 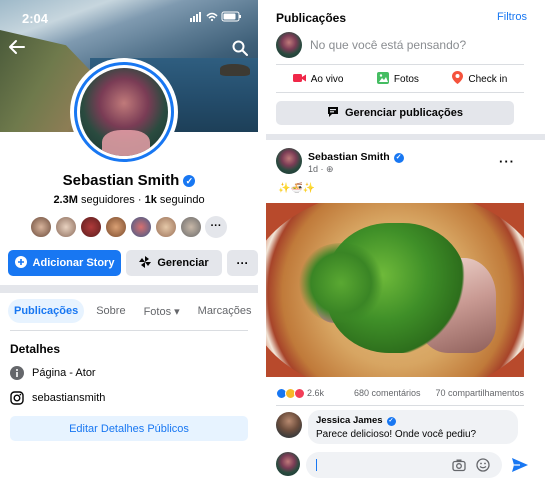 What do you see at coordinates (349, 157) in the screenshot?
I see `post-author-name: Sebastian Smith` at bounding box center [349, 157].